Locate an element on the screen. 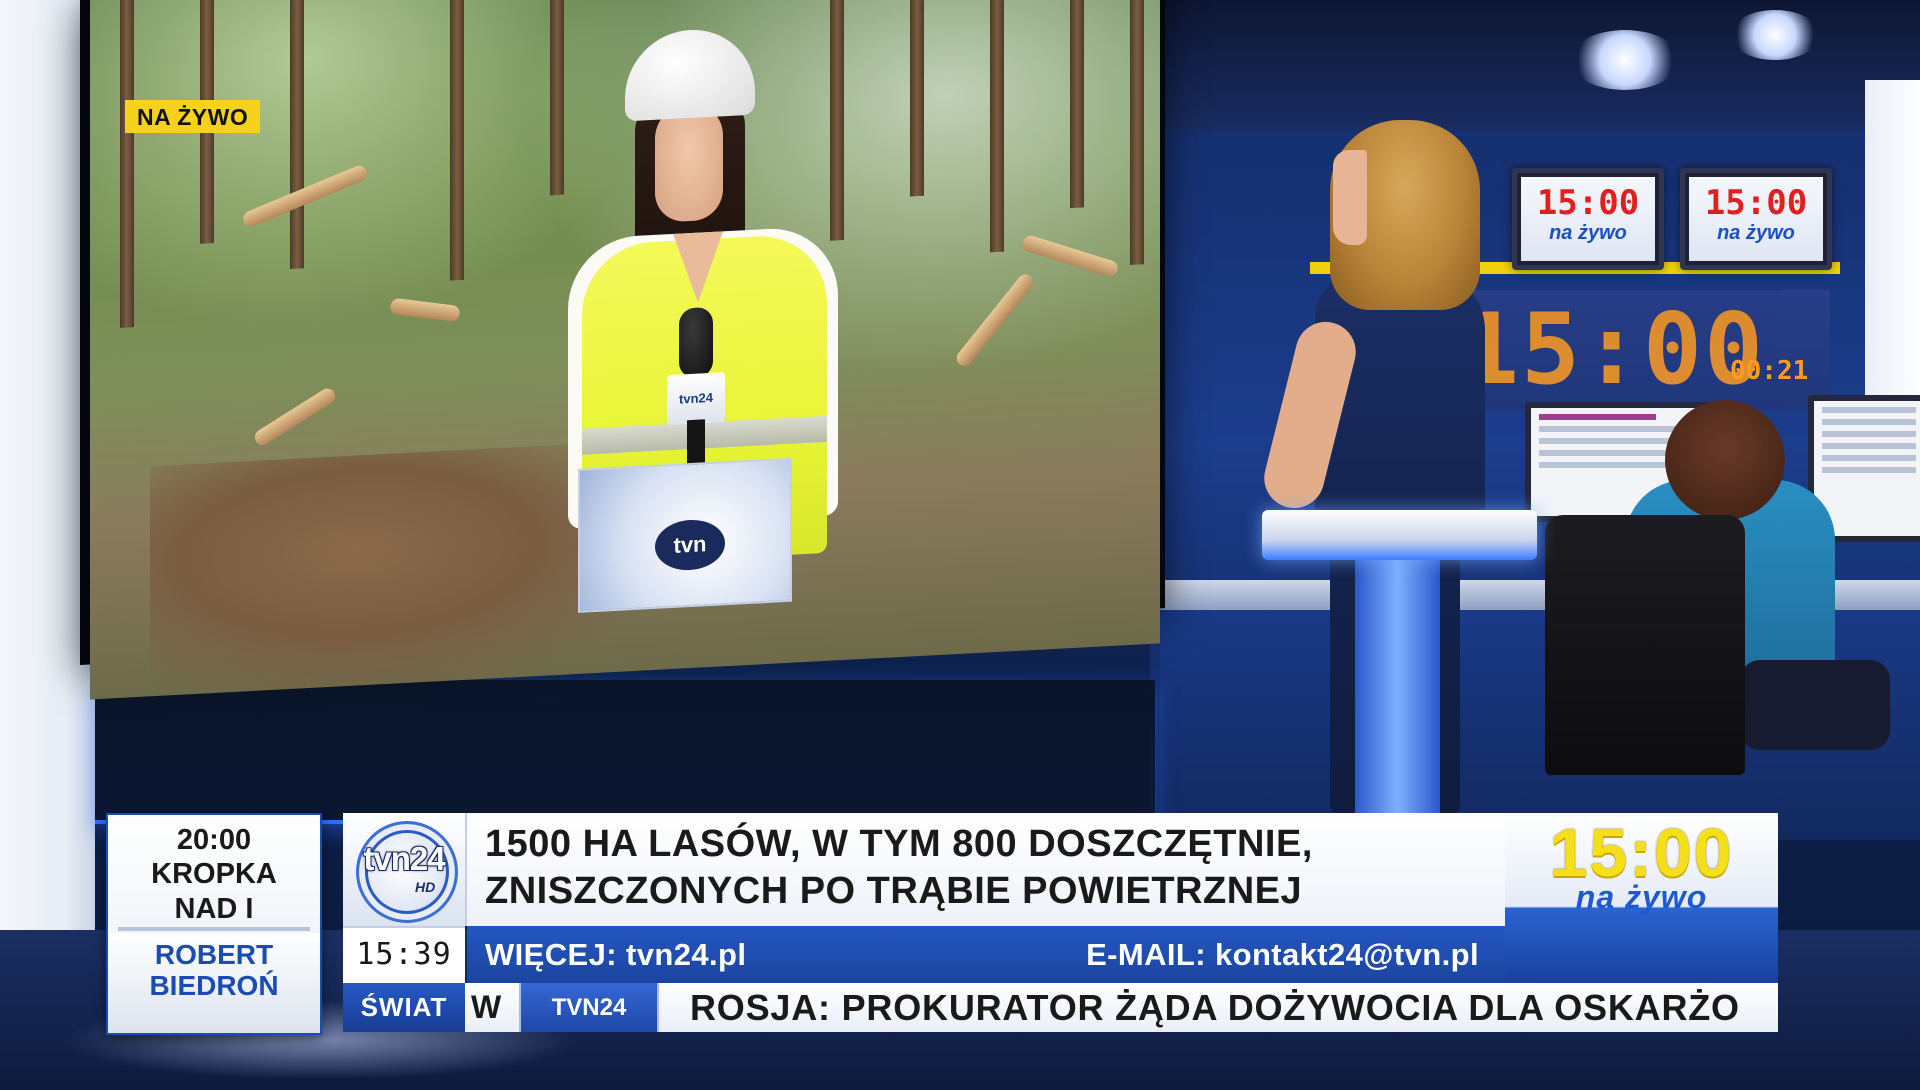  on-air-clock: 15:39 is located at coordinates (404, 955).